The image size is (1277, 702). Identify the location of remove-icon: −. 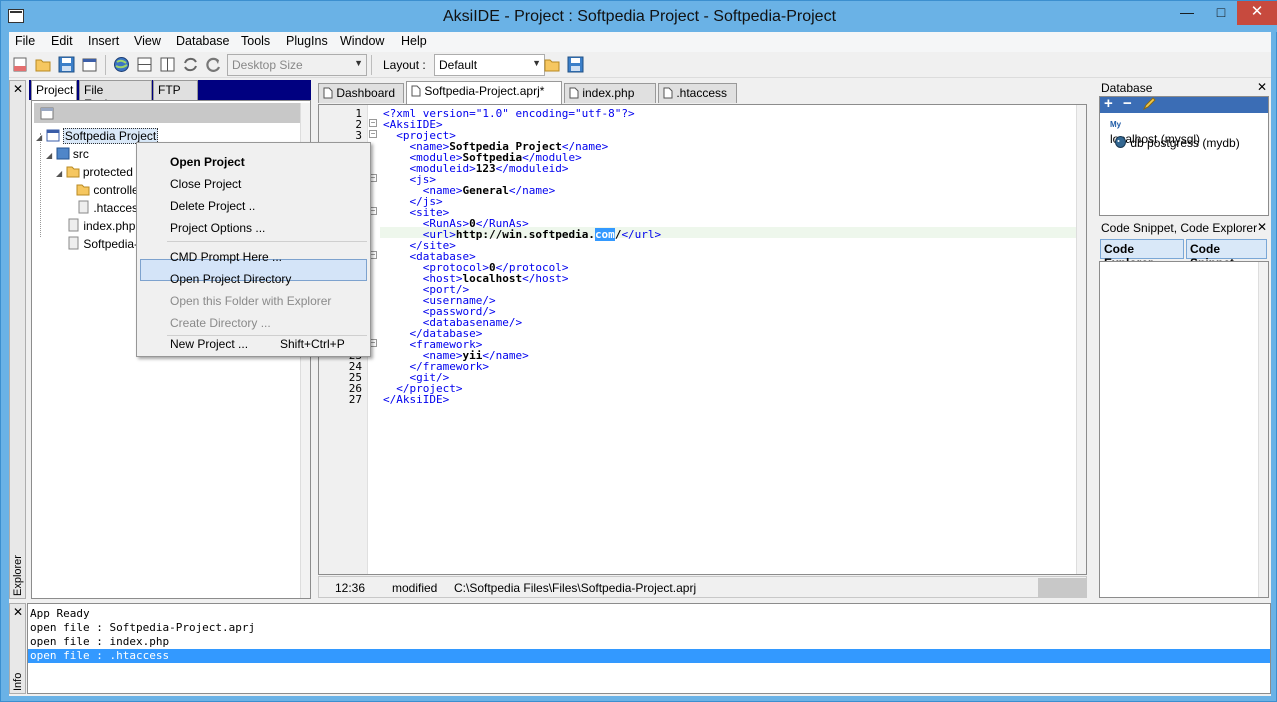
(1127, 103).